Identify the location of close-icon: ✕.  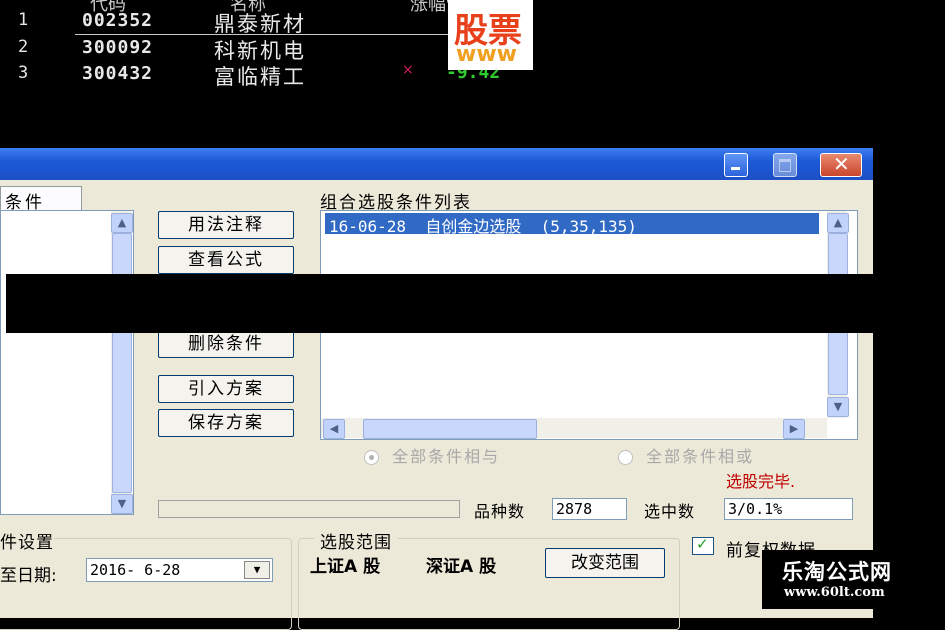
(841, 164).